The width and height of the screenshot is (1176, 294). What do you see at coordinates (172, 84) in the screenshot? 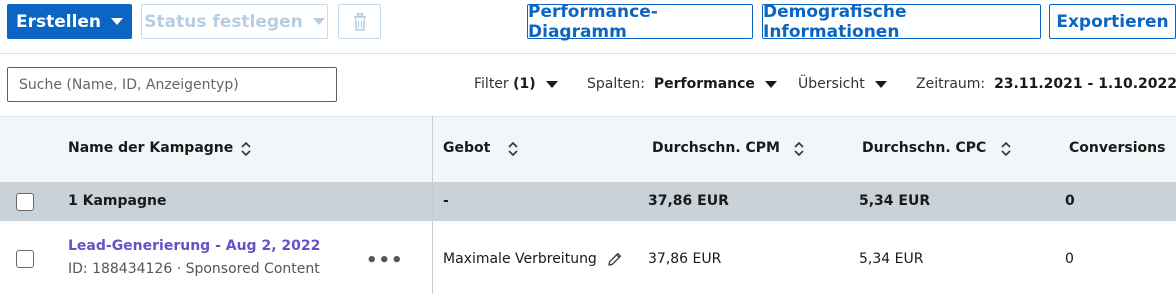
I see `search-input: Suche (Name, ID, Anzeigentyp)` at bounding box center [172, 84].